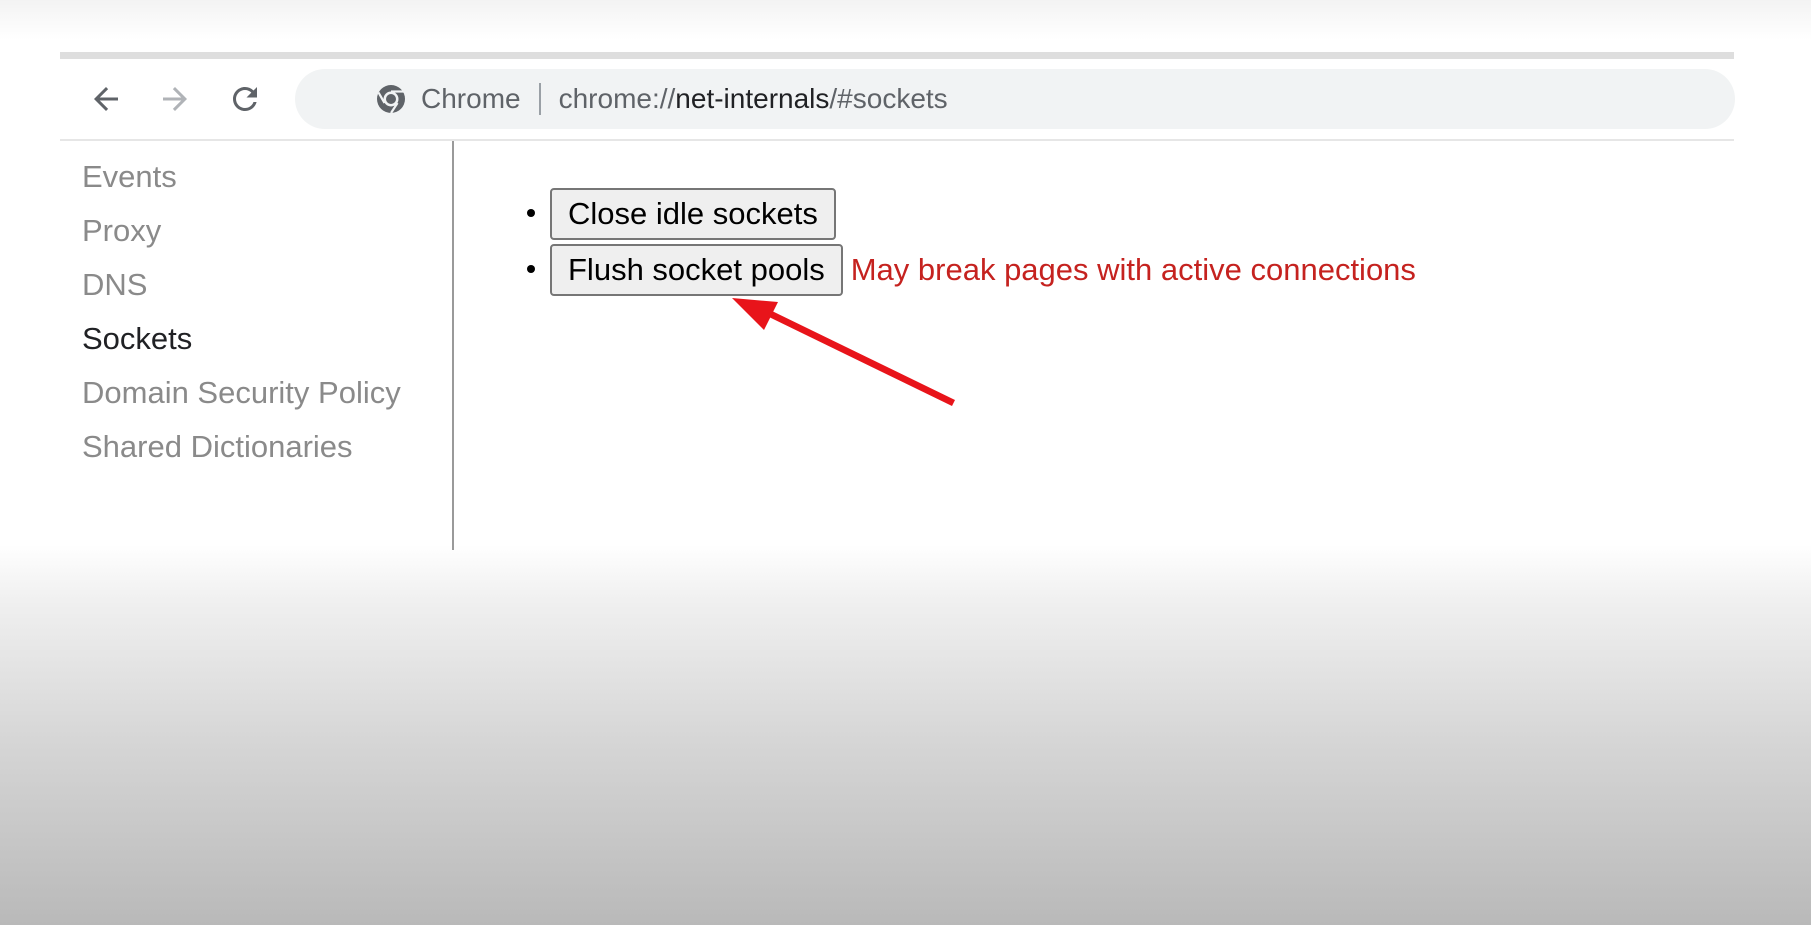 This screenshot has height=925, width=1811. I want to click on window-top-edge, so click(897, 55).